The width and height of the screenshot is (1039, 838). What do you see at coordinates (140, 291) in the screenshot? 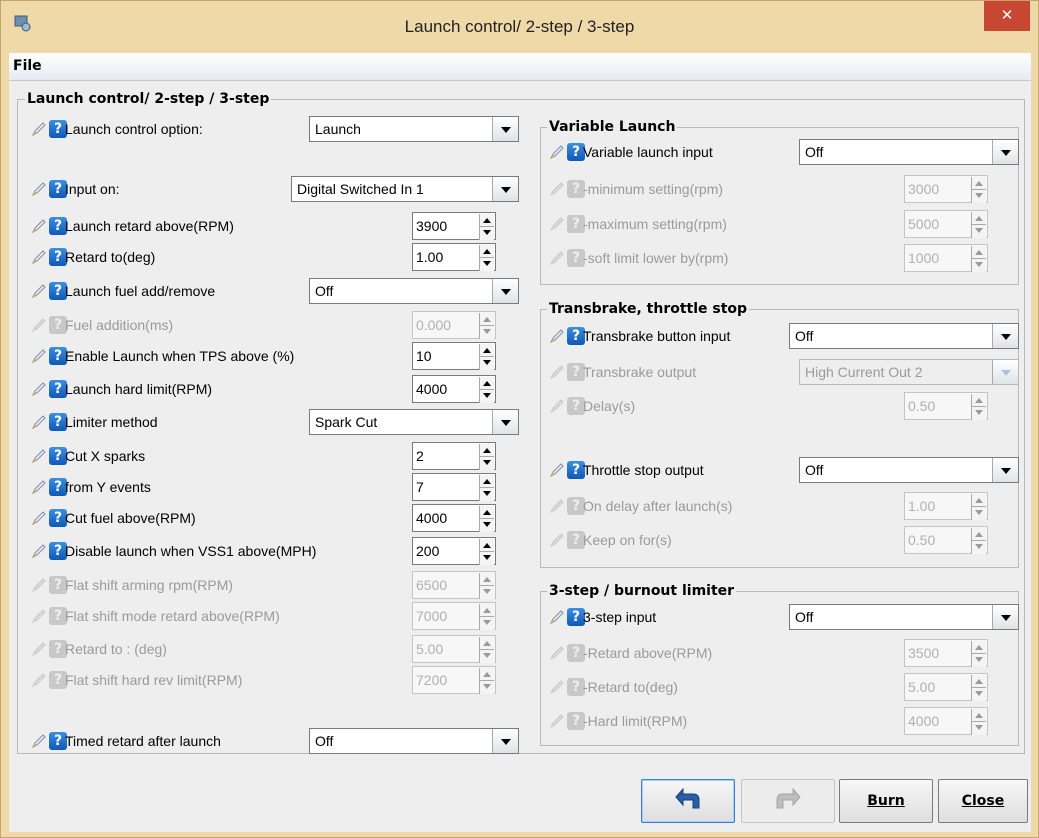
I see `field-label: Launch fuel add/remove` at bounding box center [140, 291].